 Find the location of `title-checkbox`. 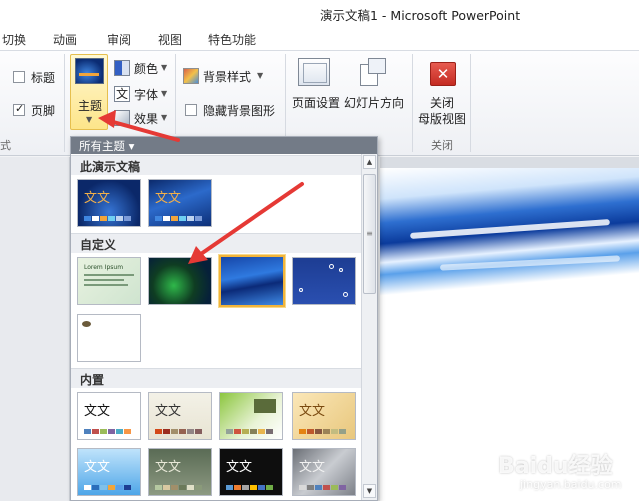

title-checkbox is located at coordinates (19, 77).